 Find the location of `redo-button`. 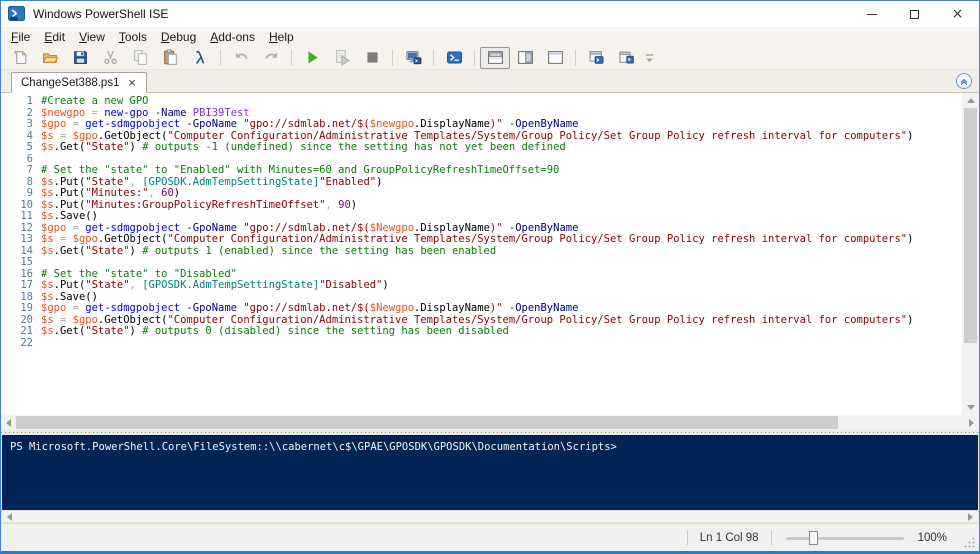

redo-button is located at coordinates (271, 58).